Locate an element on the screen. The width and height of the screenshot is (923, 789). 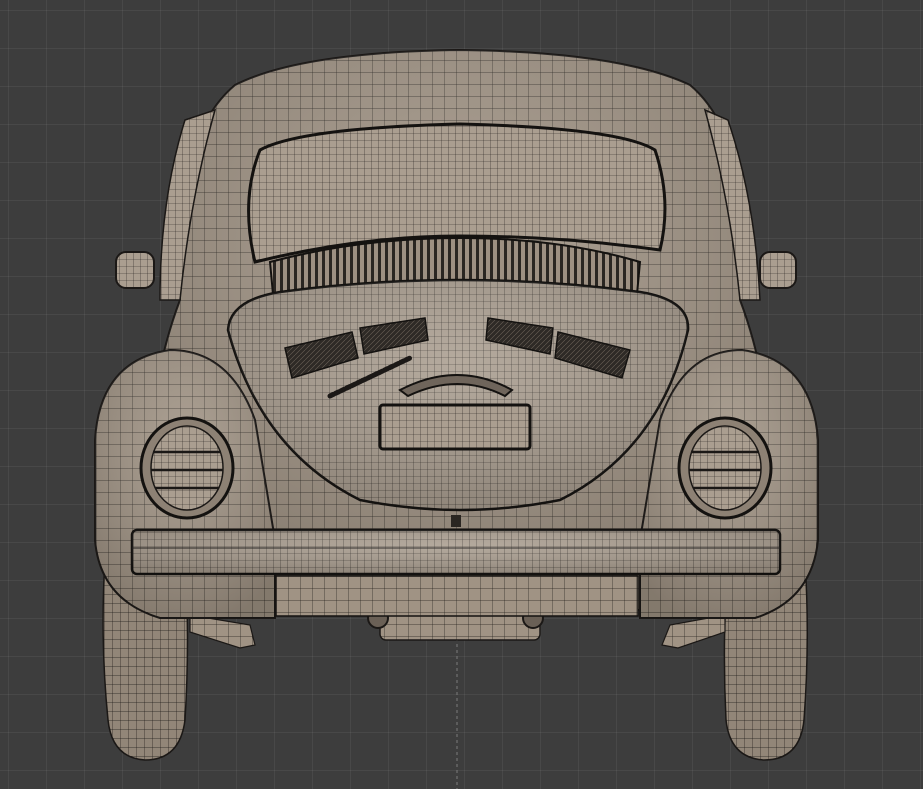
left-suspension-arm is located at coordinates (222, 631).